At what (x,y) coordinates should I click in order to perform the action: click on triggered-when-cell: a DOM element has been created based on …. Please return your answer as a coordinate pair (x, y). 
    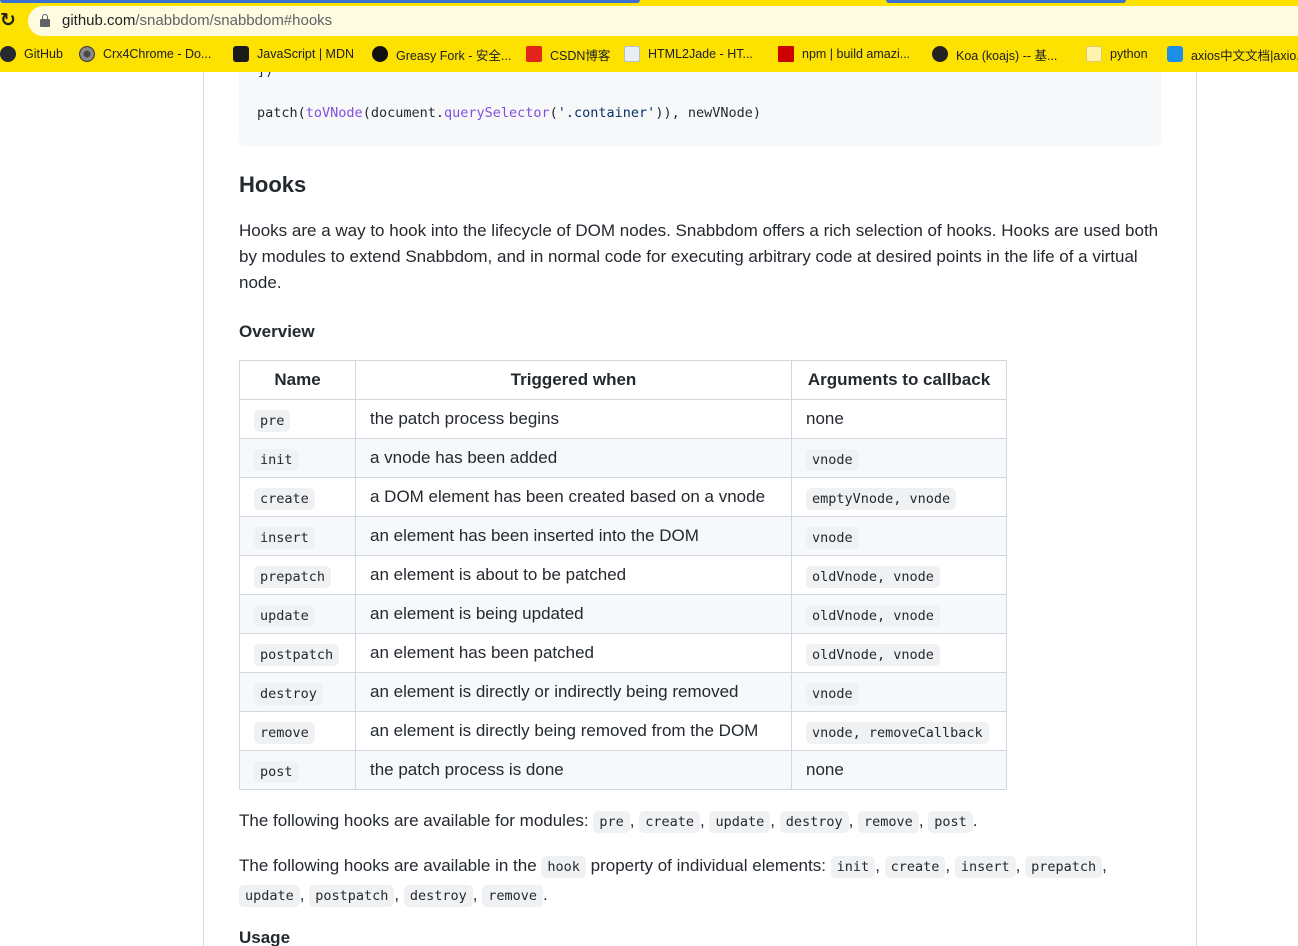
    Looking at the image, I should click on (573, 497).